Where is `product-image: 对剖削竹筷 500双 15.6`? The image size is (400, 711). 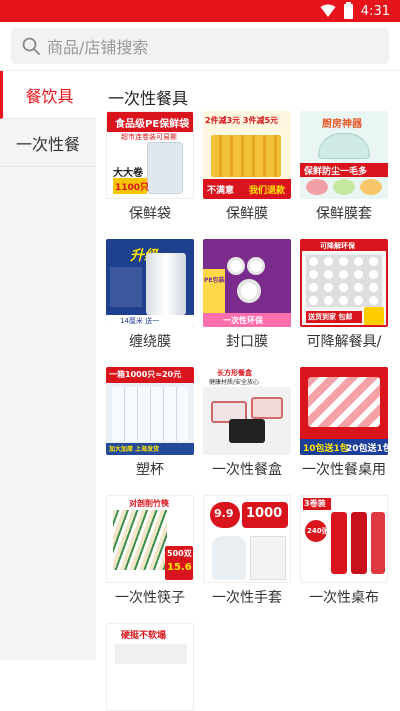
product-image: 对剖削竹筷 500双 15.6 is located at coordinates (150, 539).